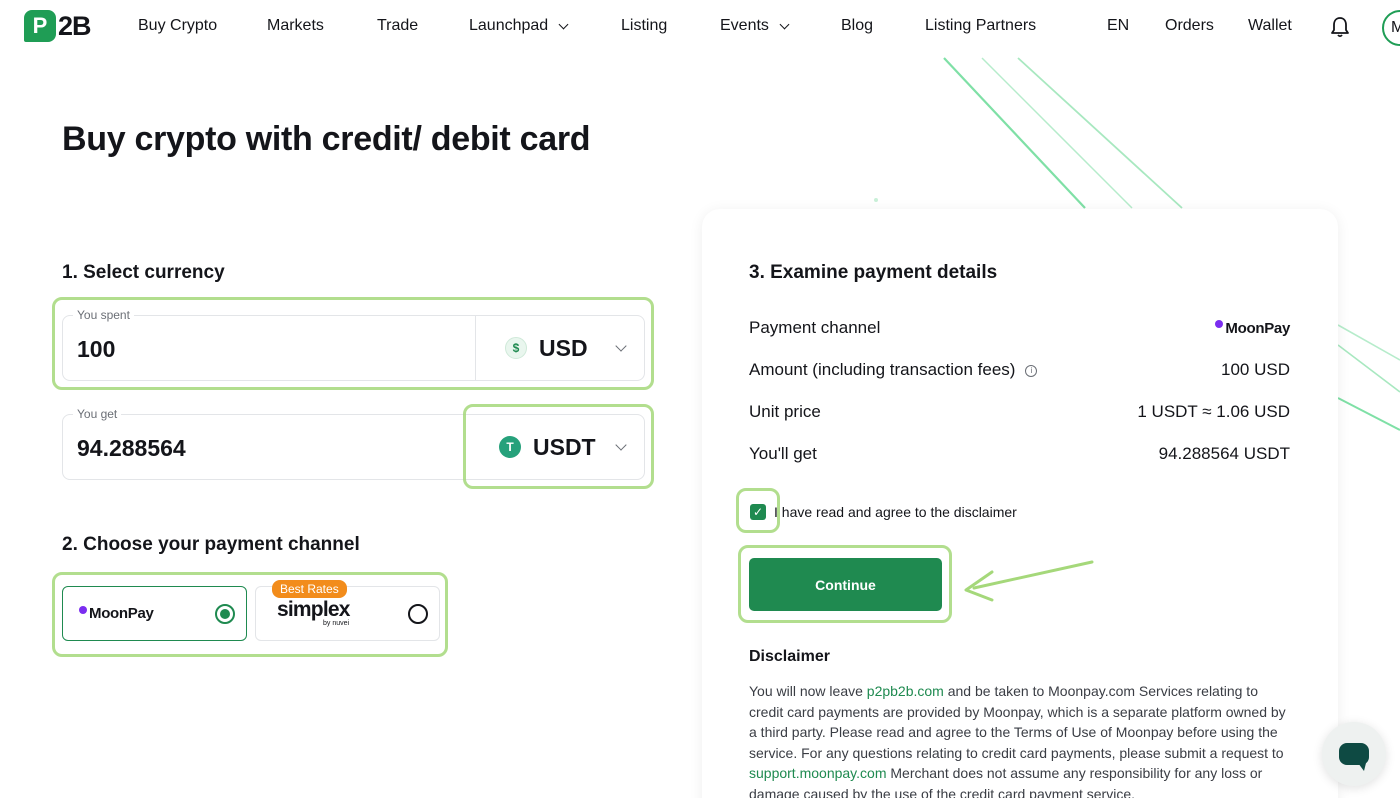  I want to click on nav-launchpad: Launchpad, so click(519, 26).